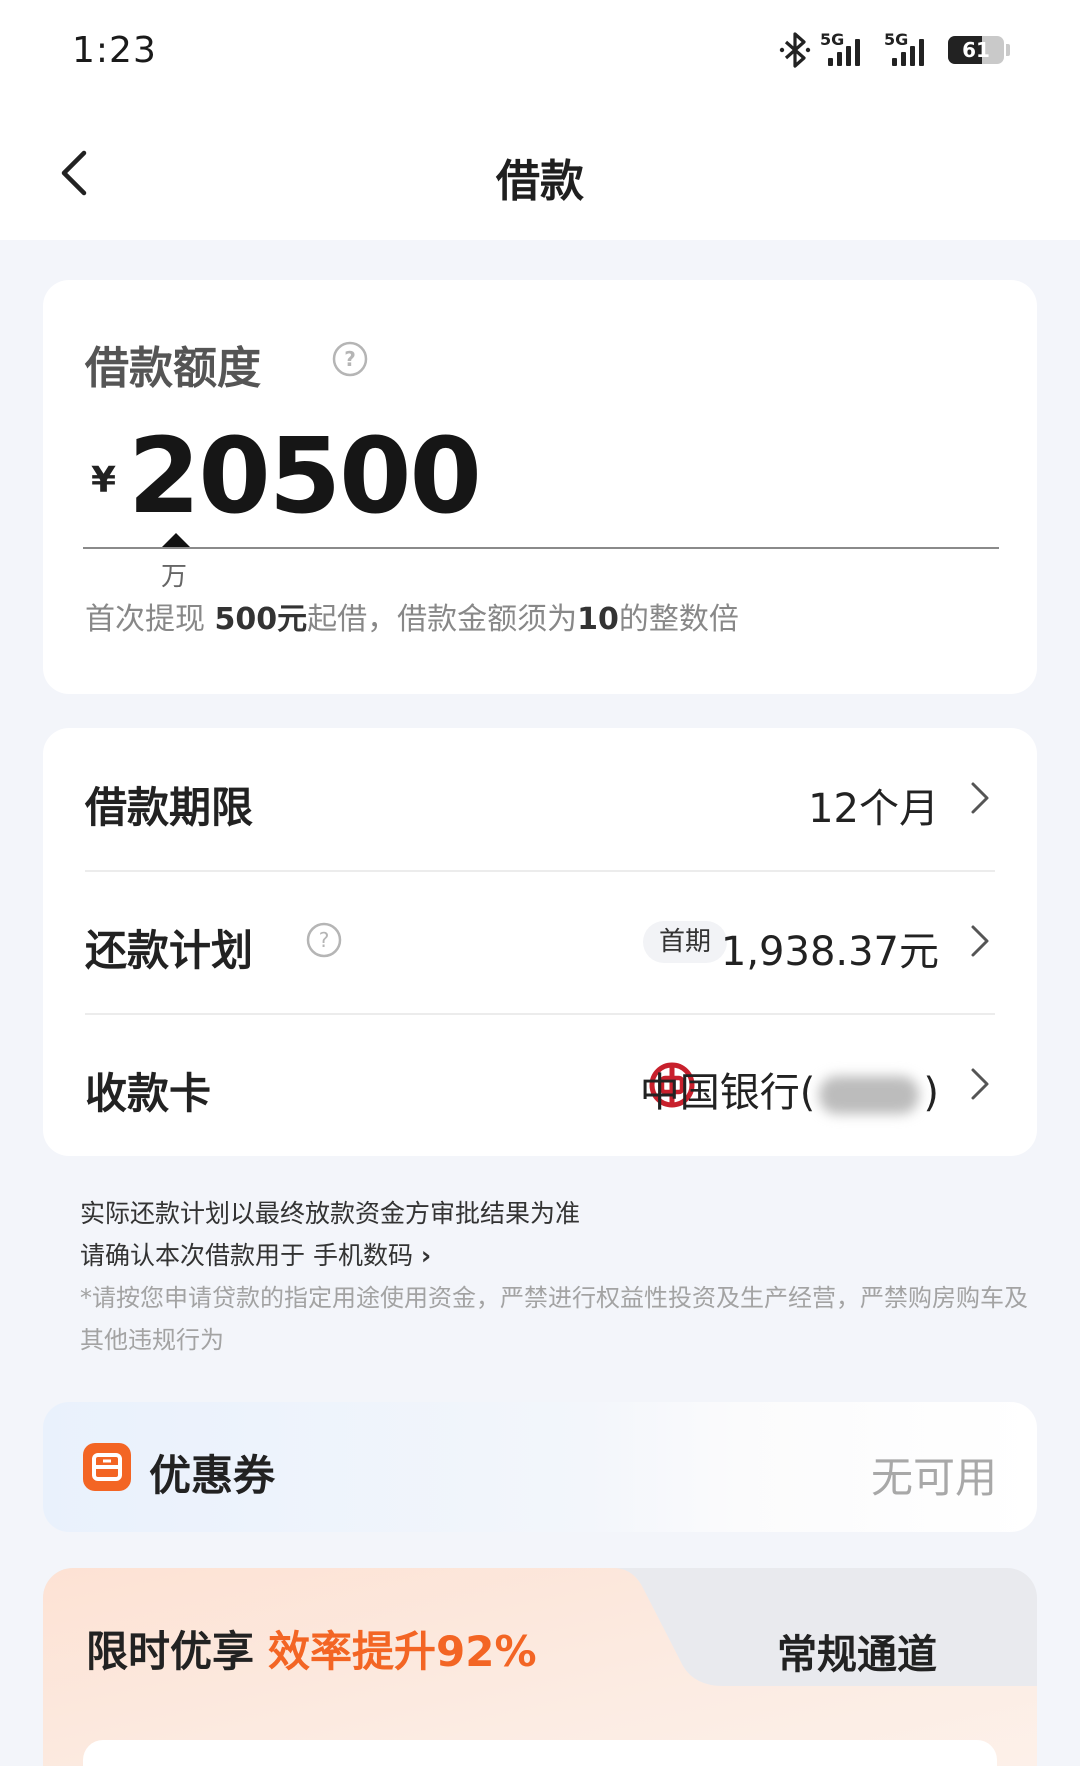  Describe the element at coordinates (540, 1753) in the screenshot. I see `promo-content-panel` at that location.